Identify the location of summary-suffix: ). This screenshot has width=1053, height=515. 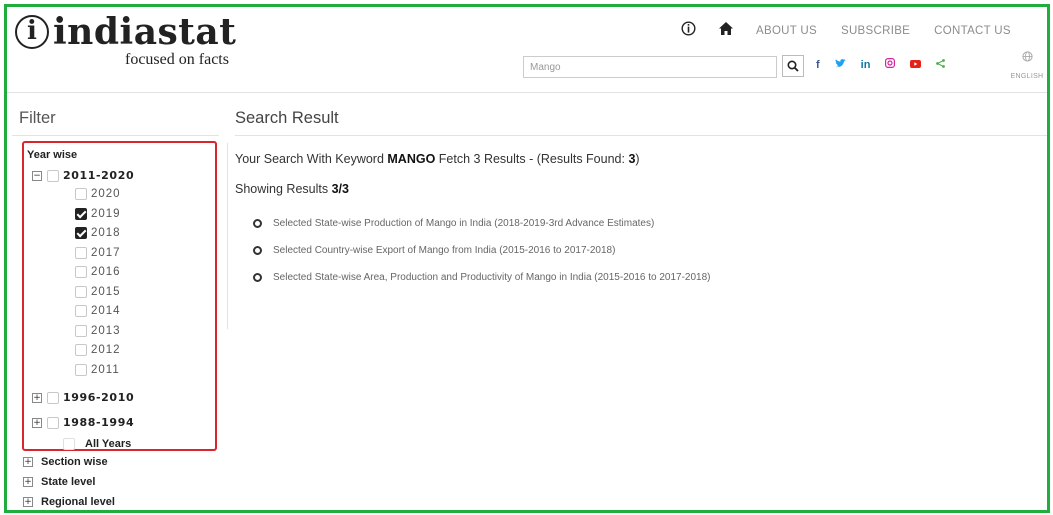
(637, 159).